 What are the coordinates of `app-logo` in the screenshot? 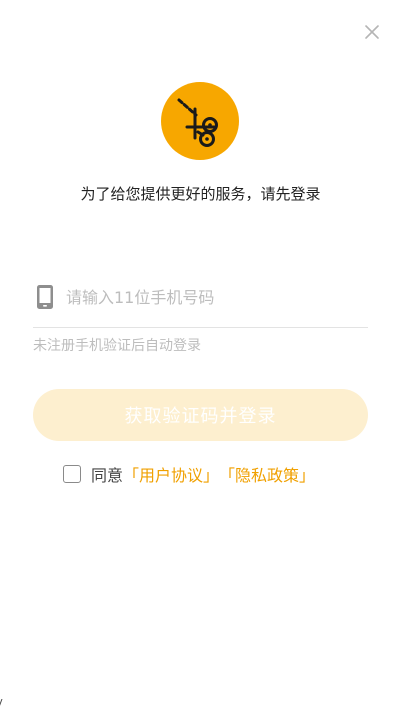 It's located at (200, 121).